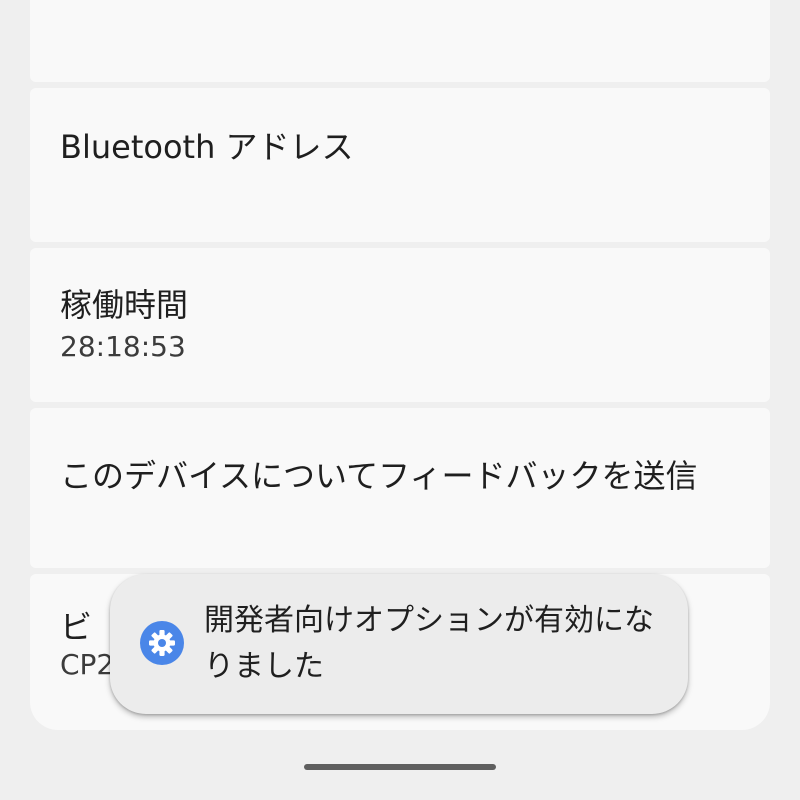 The height and width of the screenshot is (800, 800). Describe the element at coordinates (379, 476) in the screenshot. I see `send-feedback-title: このデバイスについてフィードバックを送信` at that location.